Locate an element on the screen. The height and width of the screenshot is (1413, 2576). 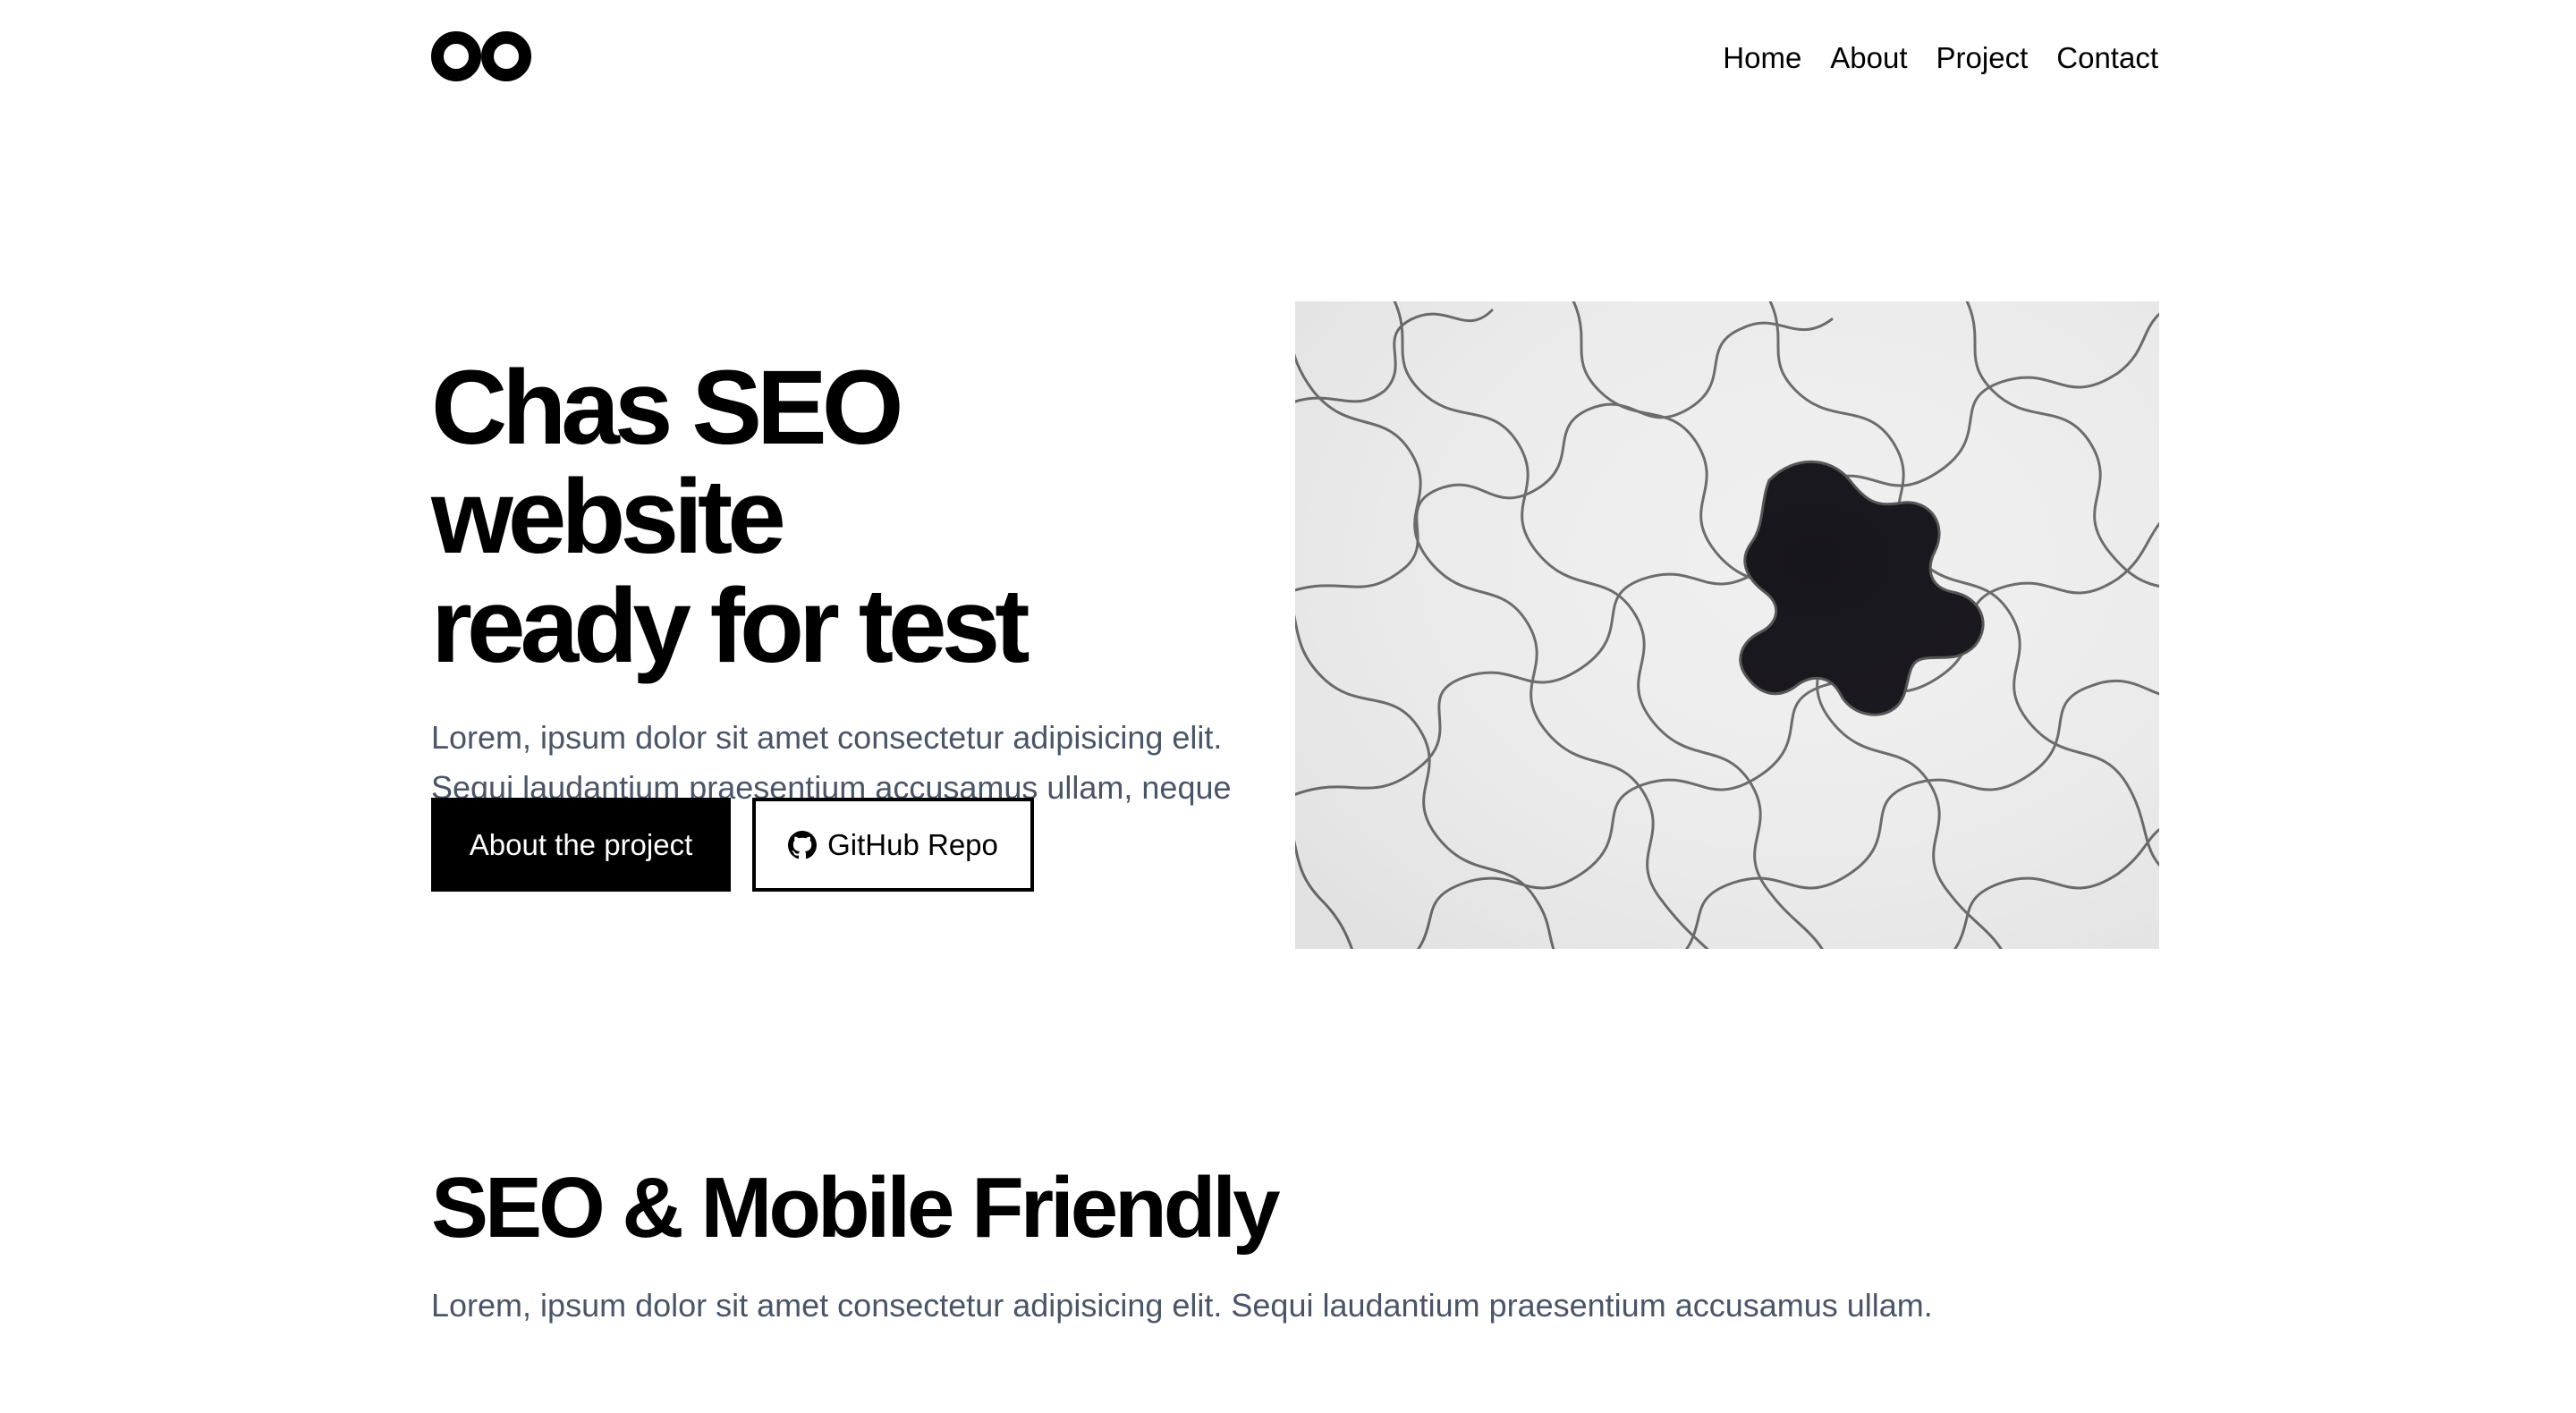
features-title: SEO & Mobile Friendly is located at coordinates (855, 1208).